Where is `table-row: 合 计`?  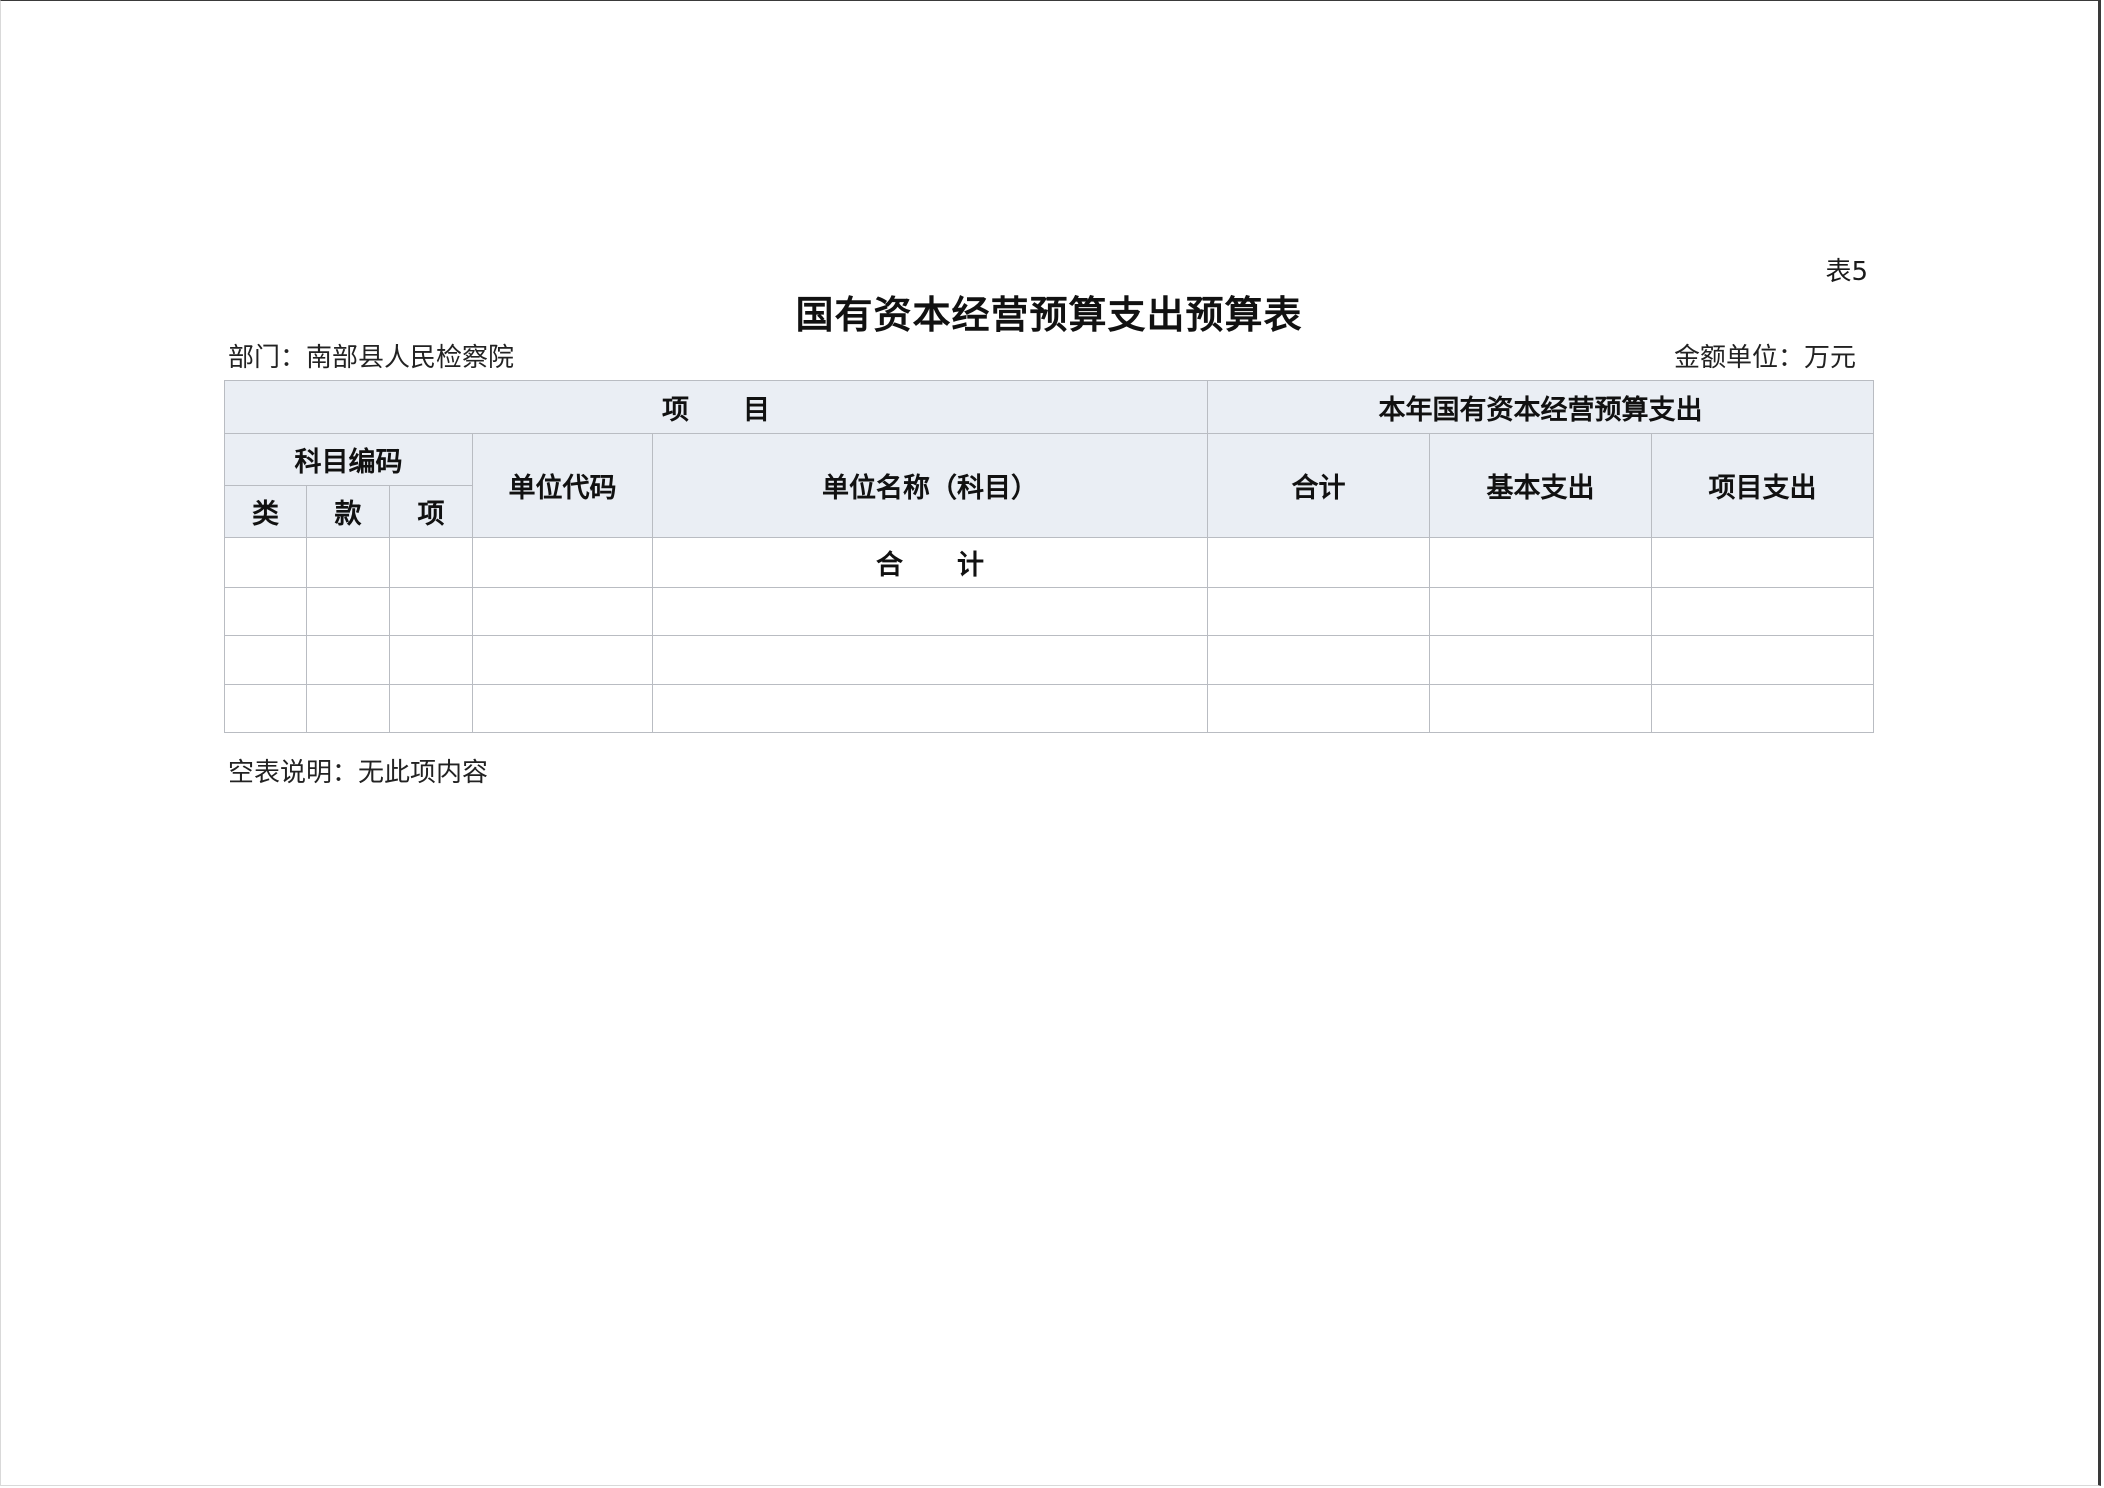 table-row: 合 计 is located at coordinates (1049, 562).